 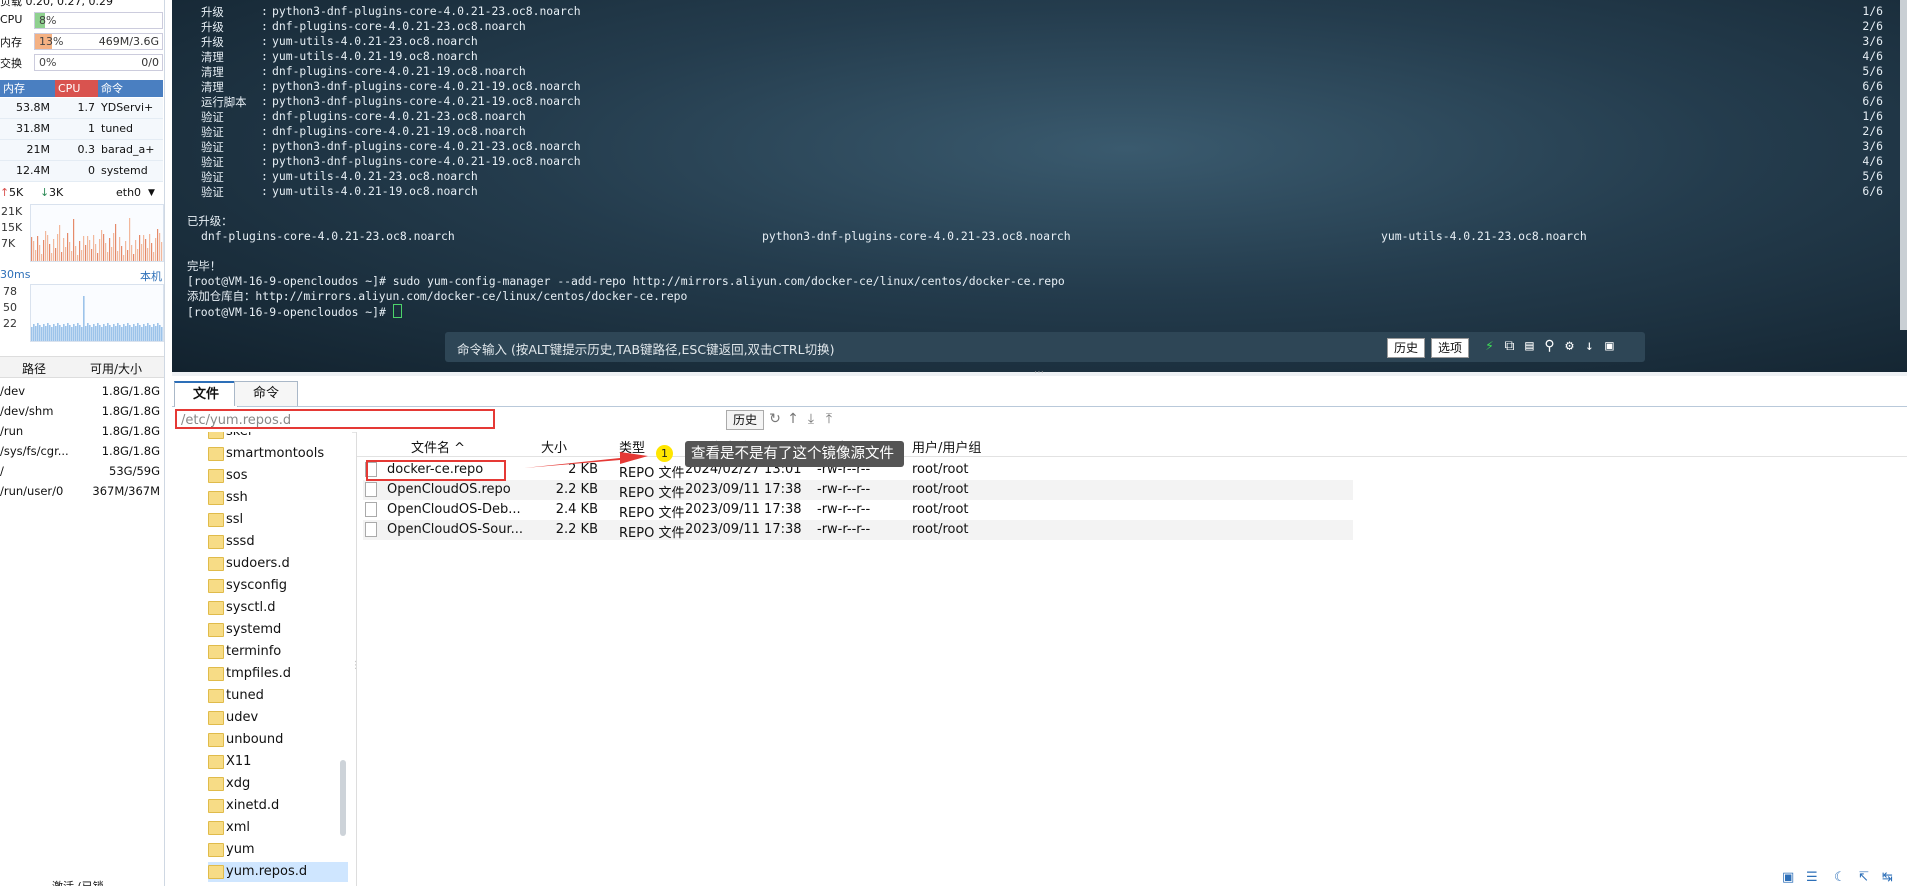 I want to click on tree-folder: xdg, so click(x=278, y=784).